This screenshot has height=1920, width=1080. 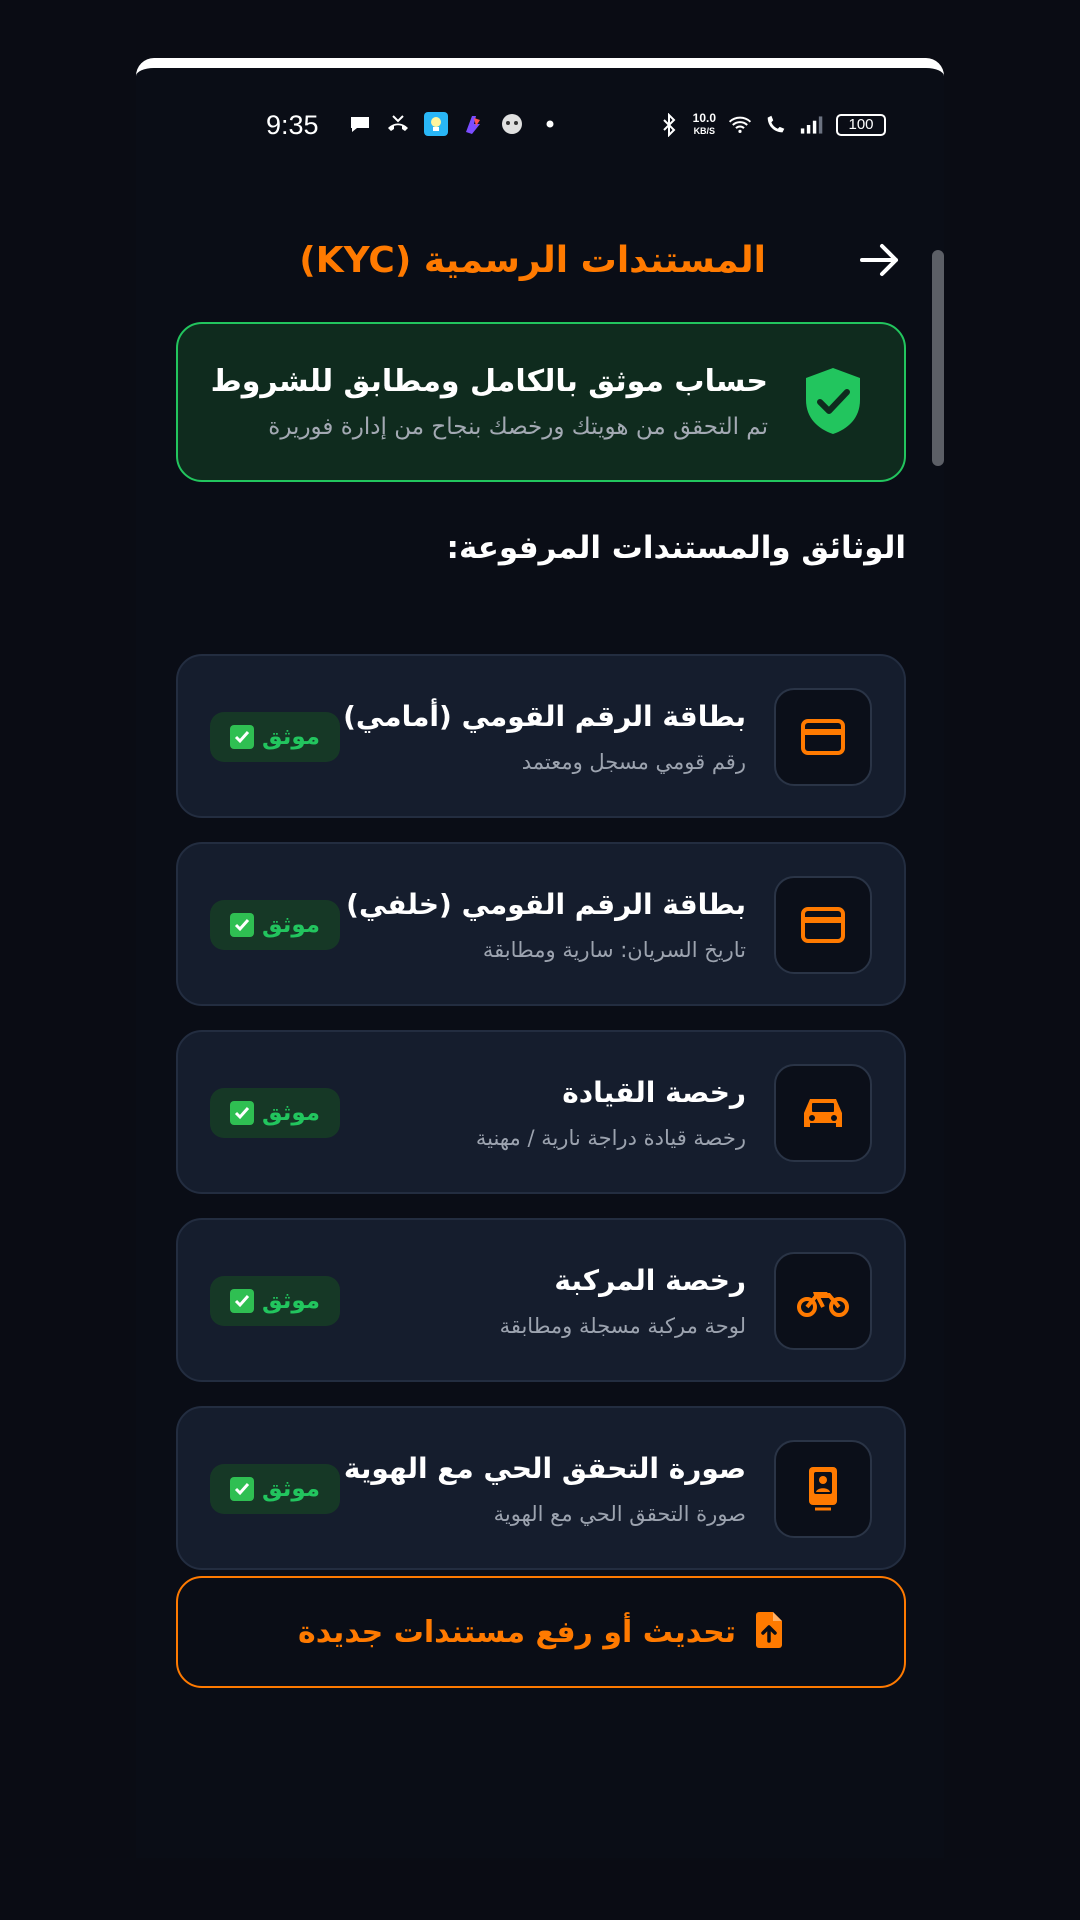 What do you see at coordinates (517, 1632) in the screenshot?
I see `upload-button-label: تحديث أو رفع مستندات جديدة` at bounding box center [517, 1632].